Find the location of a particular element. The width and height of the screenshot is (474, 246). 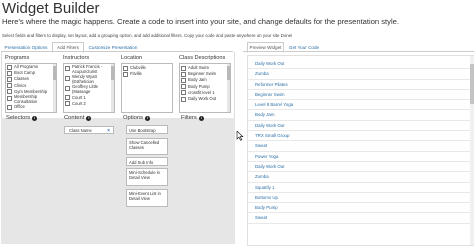

options-label: Options is located at coordinates (133, 118).